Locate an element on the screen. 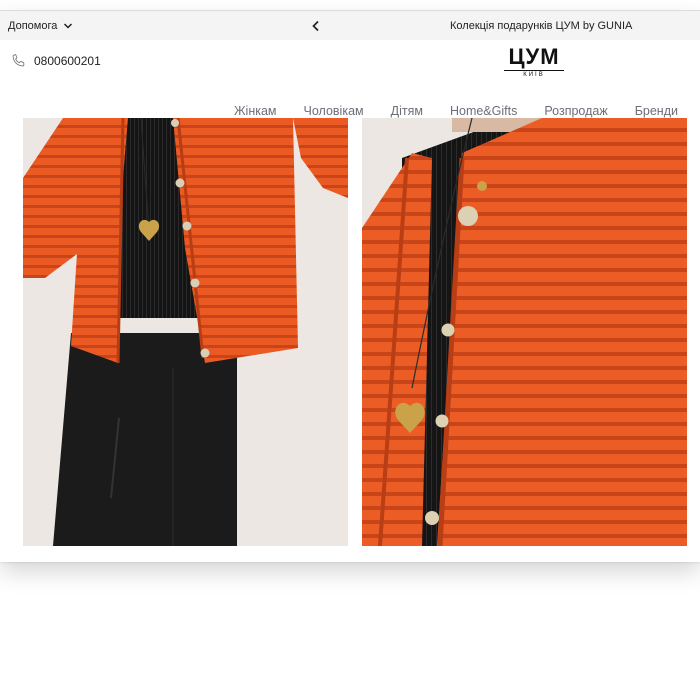  promo-link: Колекція подарунків ЦУМ by GUNIA is located at coordinates (541, 26).